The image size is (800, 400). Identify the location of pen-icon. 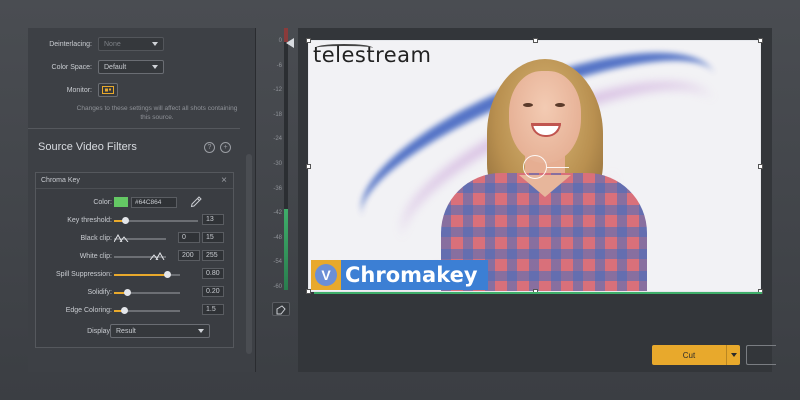
(281, 310).